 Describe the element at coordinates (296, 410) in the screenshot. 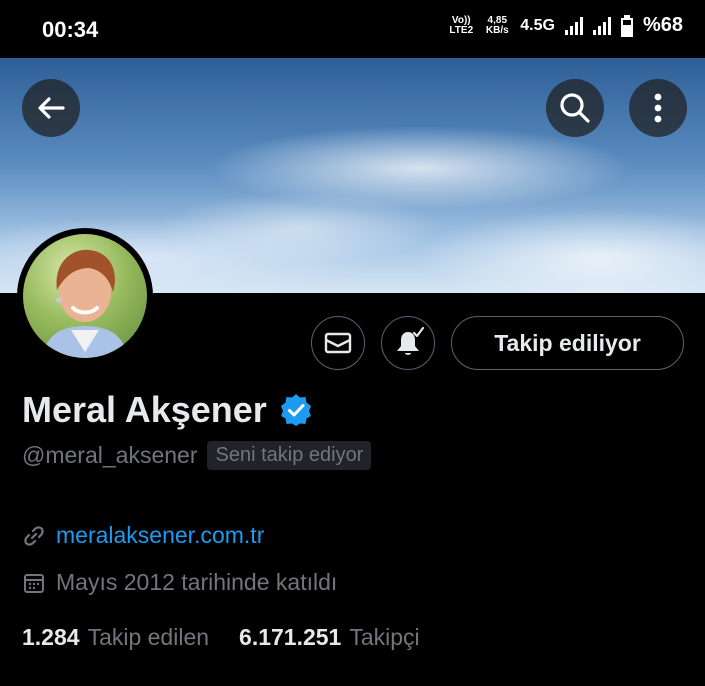

I see `verified-badge-icon` at that location.